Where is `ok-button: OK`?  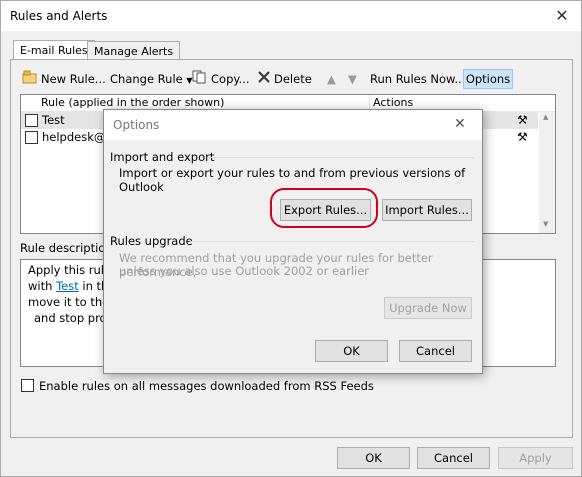 ok-button: OK is located at coordinates (373, 458).